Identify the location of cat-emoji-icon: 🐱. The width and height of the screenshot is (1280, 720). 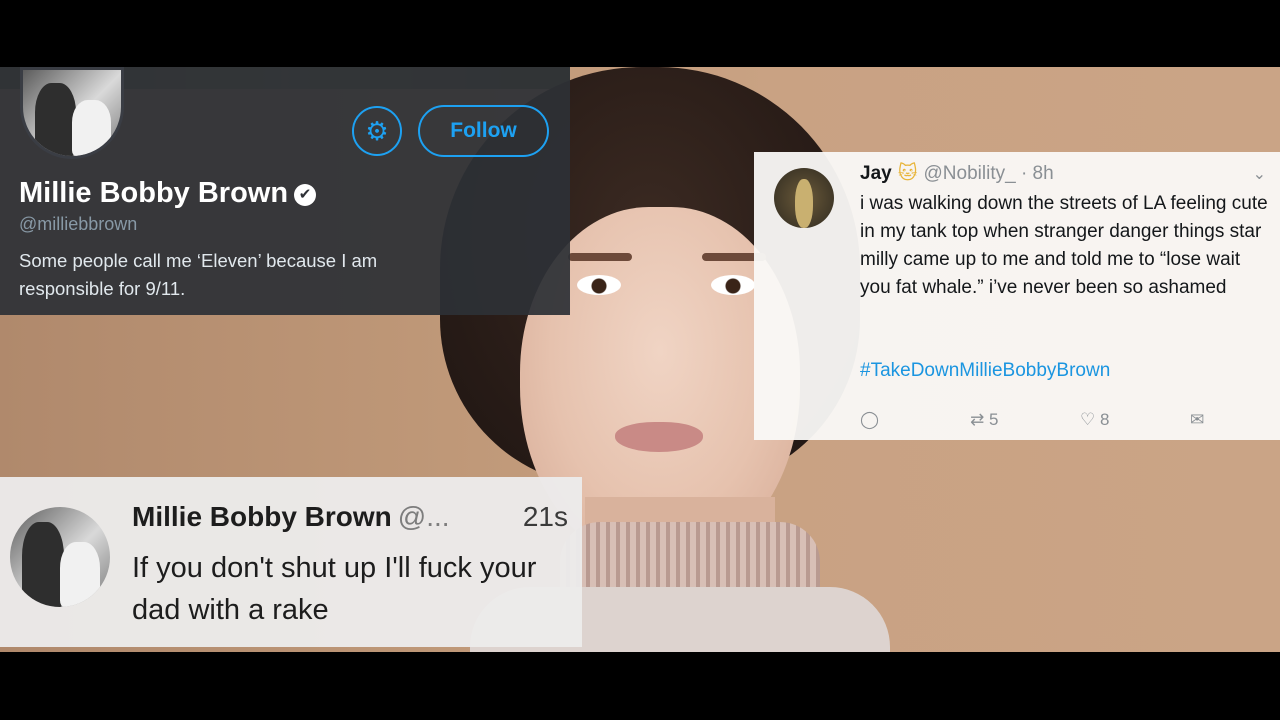
(907, 173).